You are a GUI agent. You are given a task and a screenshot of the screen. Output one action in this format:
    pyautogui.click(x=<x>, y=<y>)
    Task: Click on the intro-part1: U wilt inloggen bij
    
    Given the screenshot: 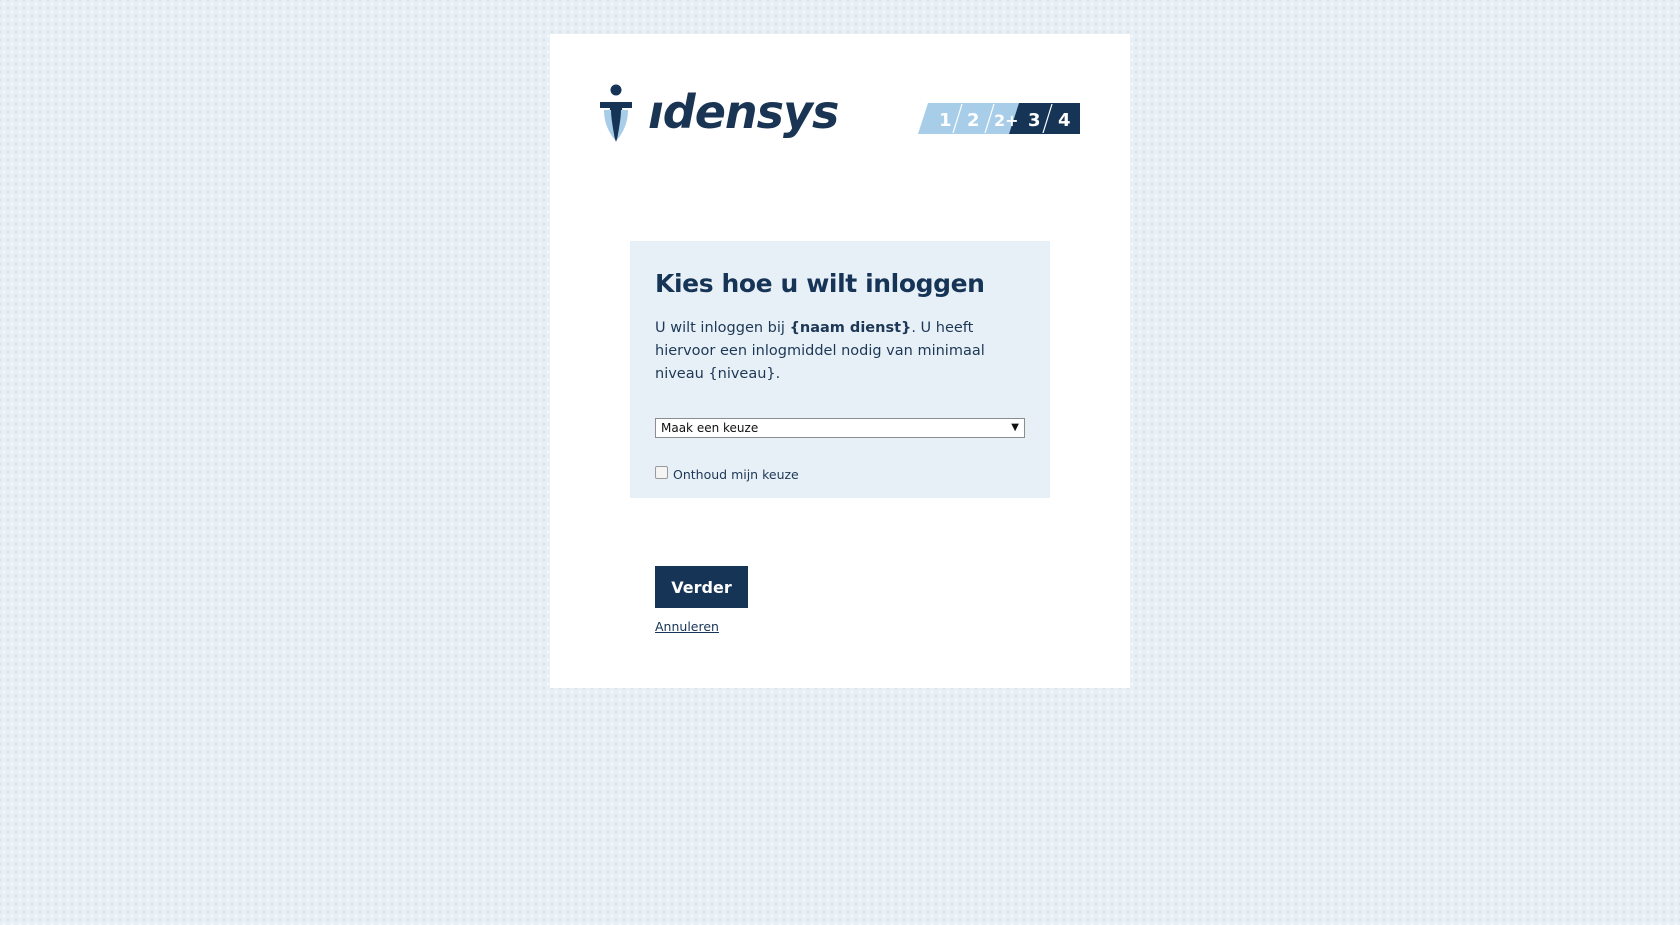 What is the action you would take?
    pyautogui.click(x=722, y=328)
    